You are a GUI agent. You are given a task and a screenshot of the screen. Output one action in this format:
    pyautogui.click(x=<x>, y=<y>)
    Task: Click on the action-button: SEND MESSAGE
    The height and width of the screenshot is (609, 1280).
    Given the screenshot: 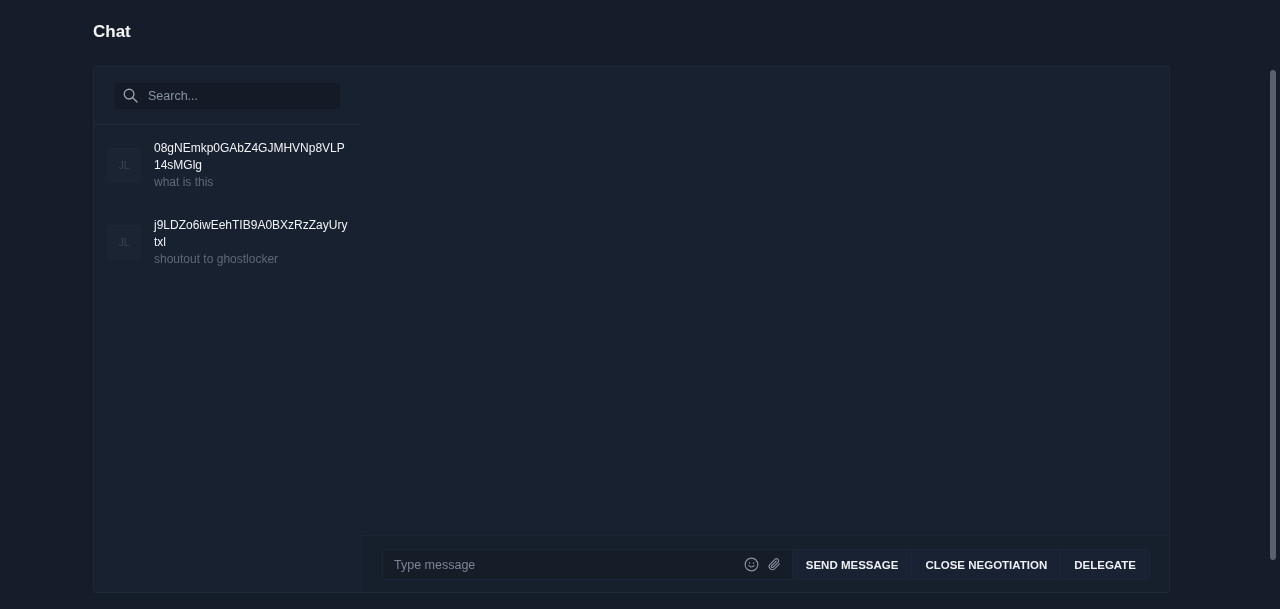 What is the action you would take?
    pyautogui.click(x=852, y=564)
    